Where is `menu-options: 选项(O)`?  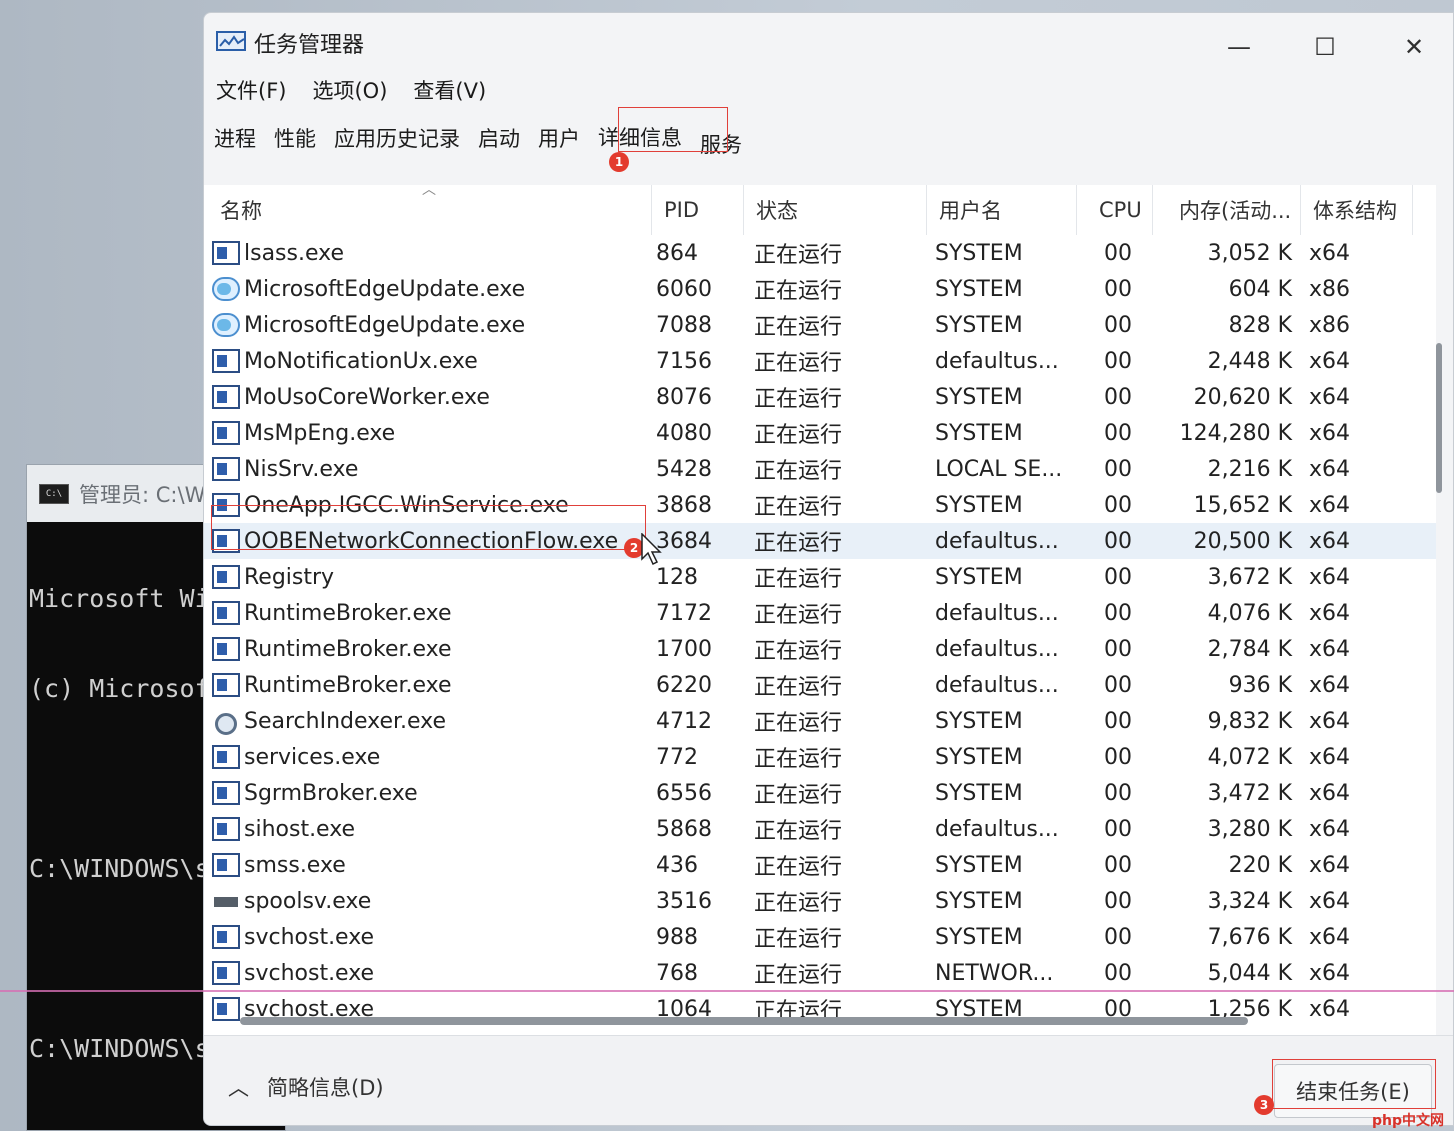
menu-options: 选项(O) is located at coordinates (349, 90).